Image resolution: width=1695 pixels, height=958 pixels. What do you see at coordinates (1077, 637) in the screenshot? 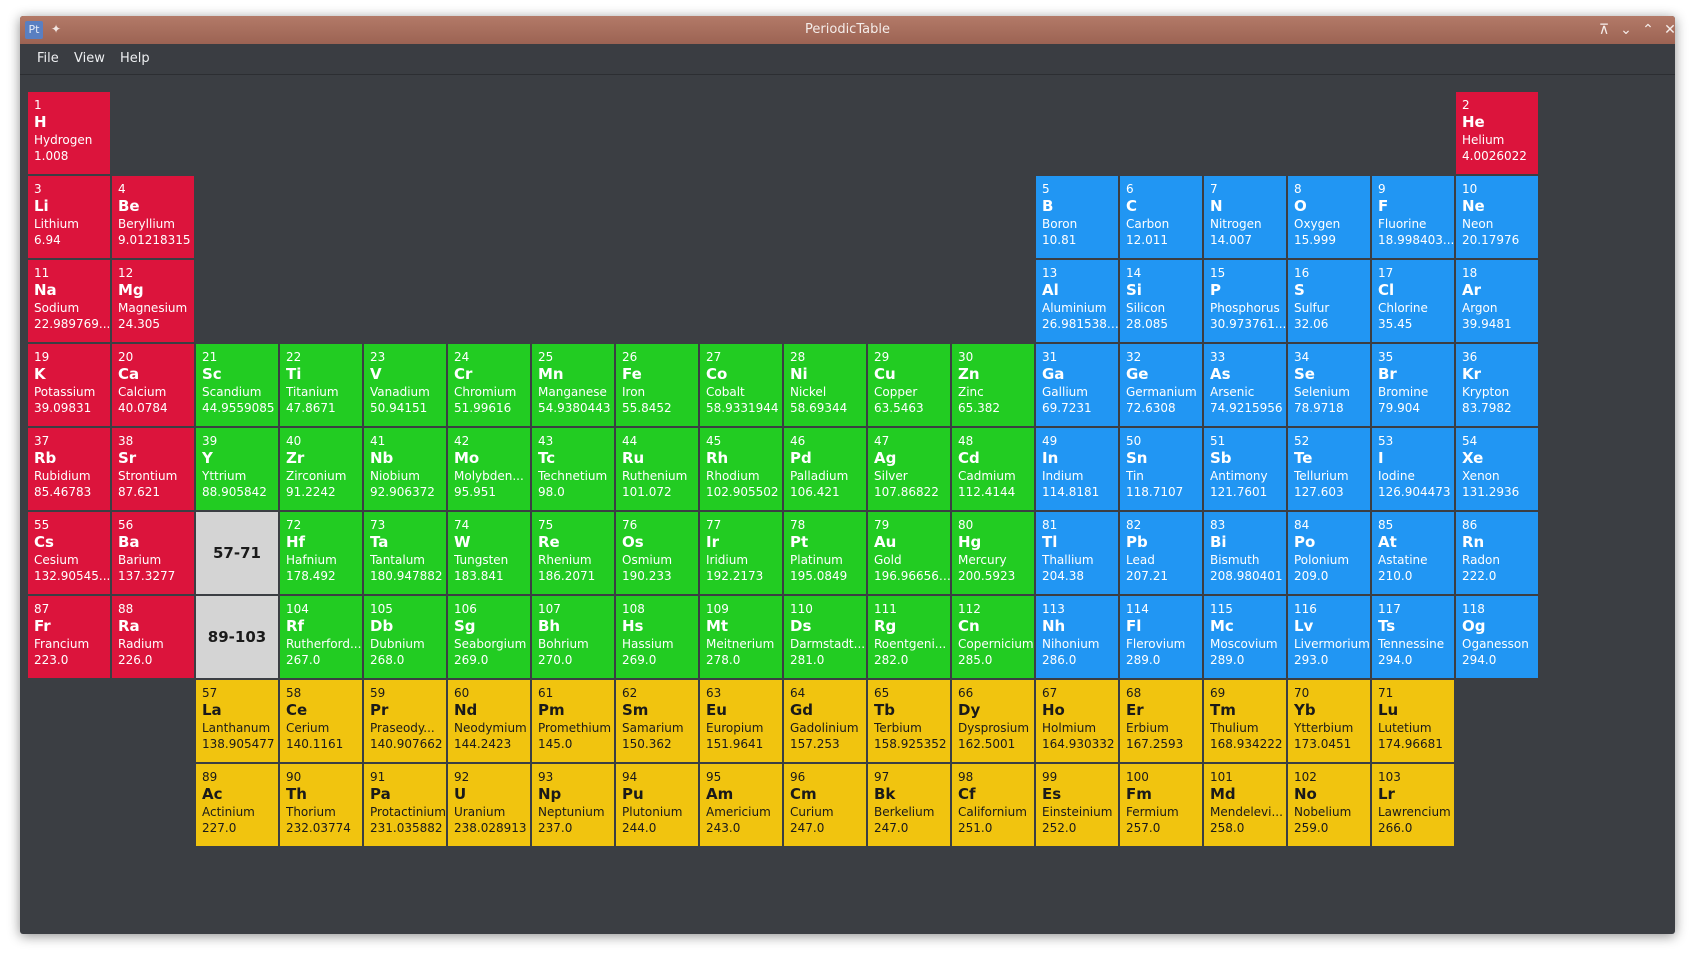
I see `element-cell-nh: 113 Nh Nihonium 286.0` at bounding box center [1077, 637].